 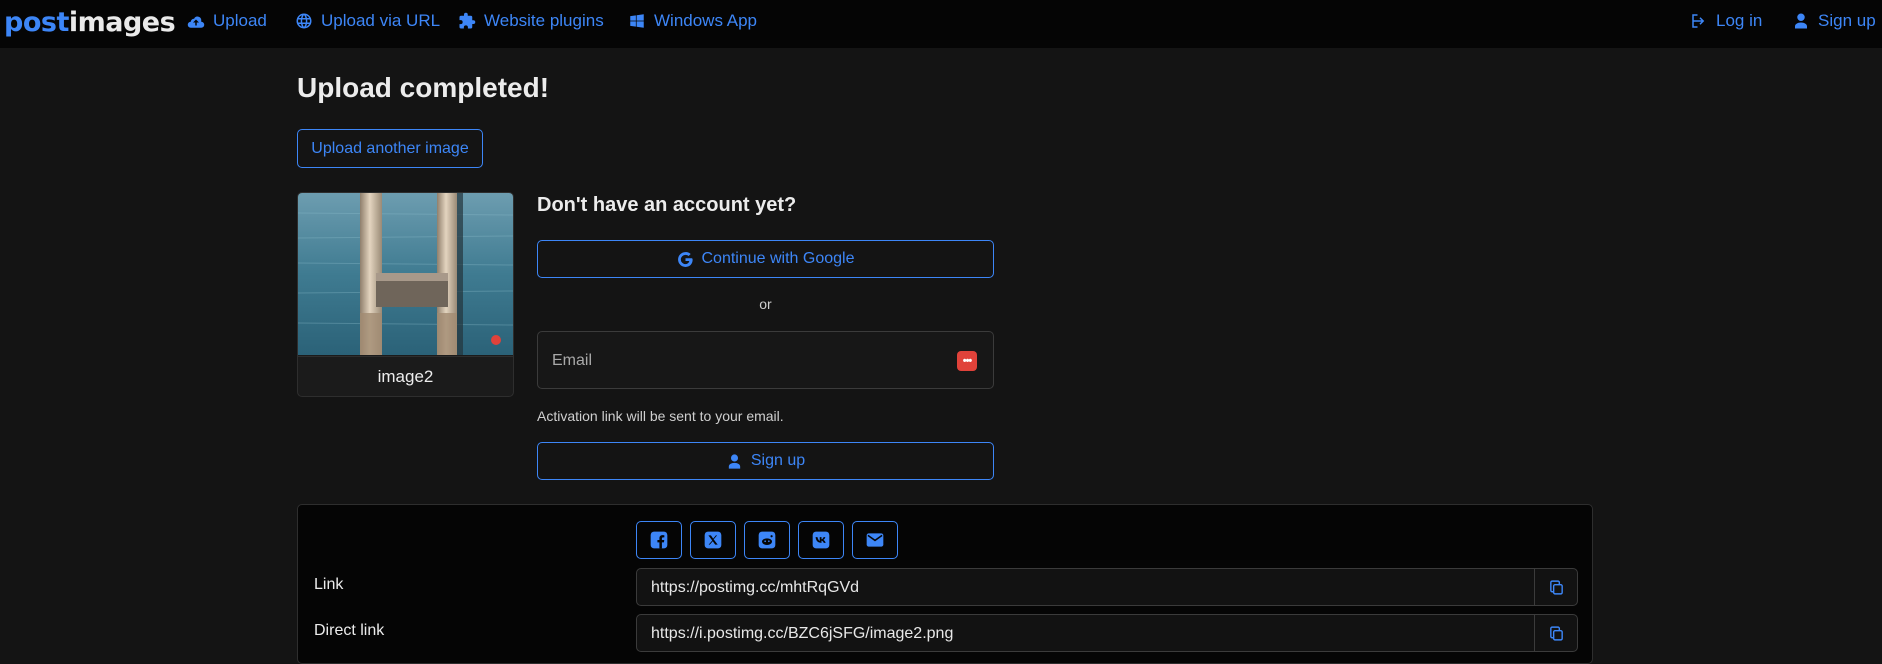 I want to click on share-vk-button, so click(x=821, y=540).